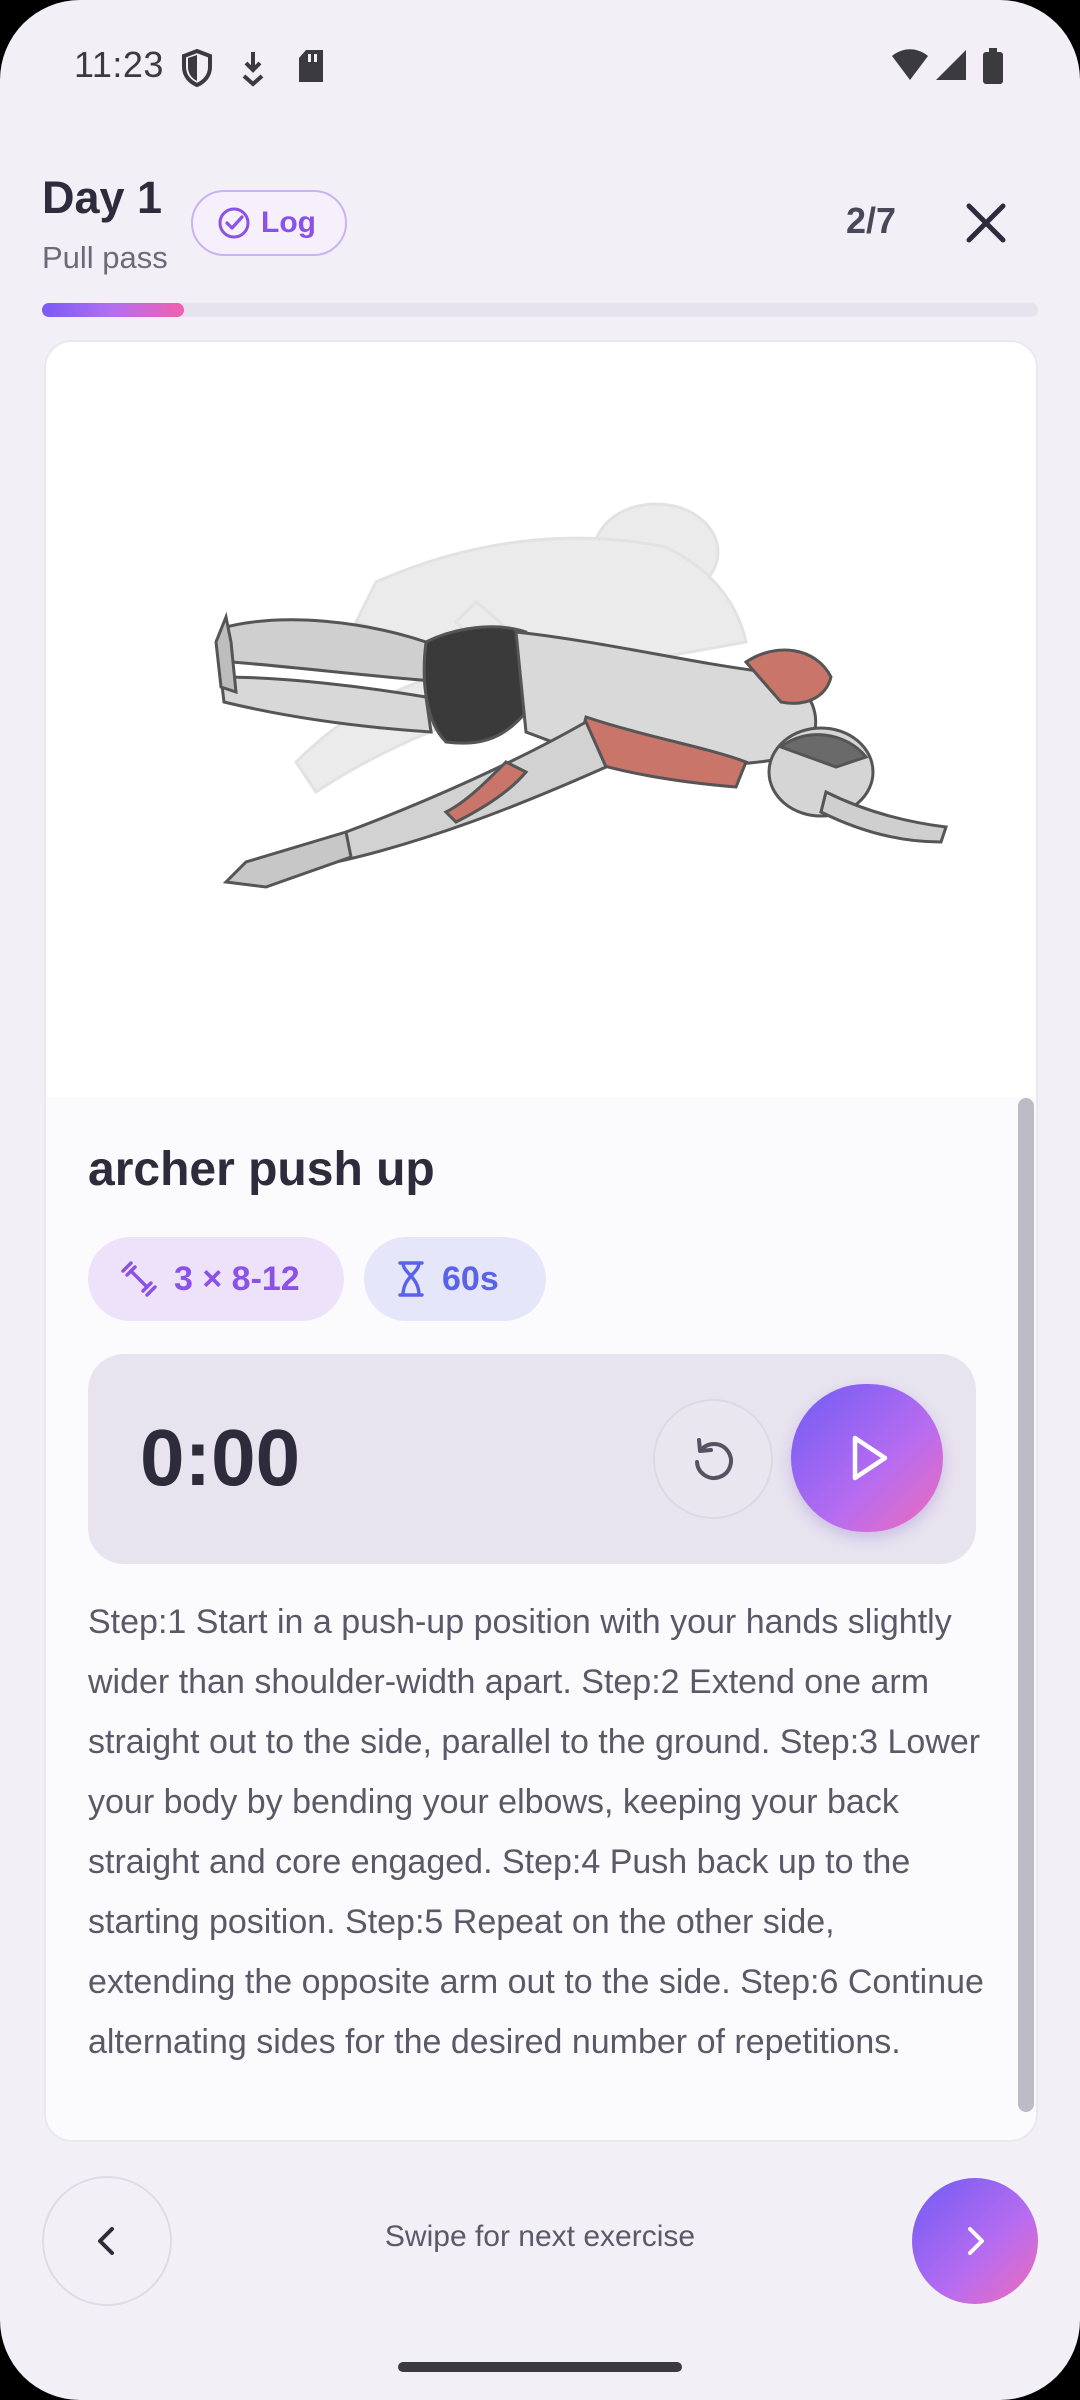 The width and height of the screenshot is (1080, 2400). I want to click on timer-panel: 0:00, so click(532, 1459).